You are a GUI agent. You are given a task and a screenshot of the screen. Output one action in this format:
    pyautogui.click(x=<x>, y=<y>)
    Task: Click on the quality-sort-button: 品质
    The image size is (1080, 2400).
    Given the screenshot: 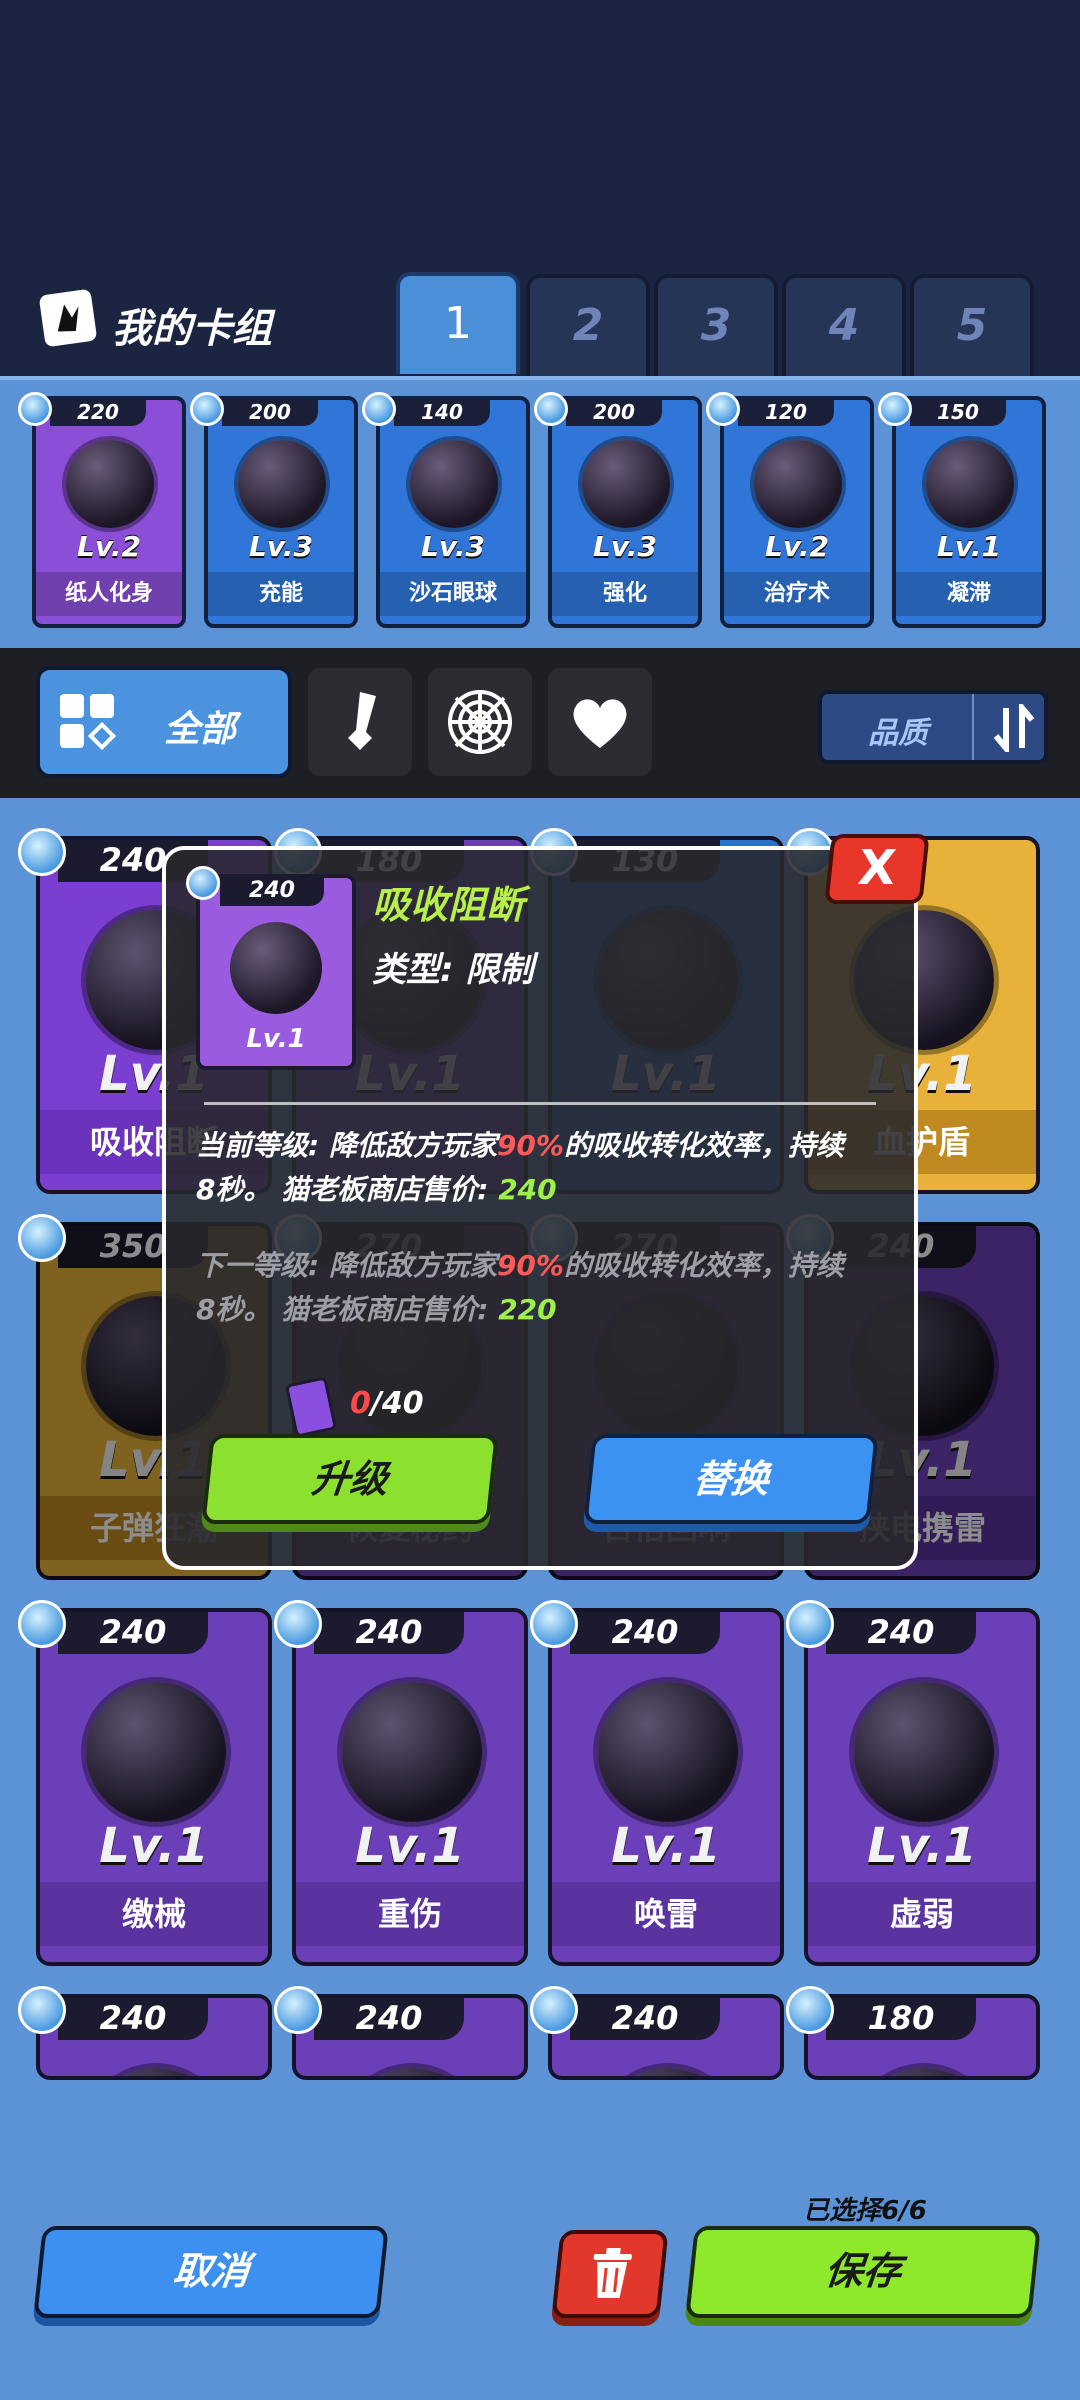 What is the action you would take?
    pyautogui.click(x=933, y=727)
    